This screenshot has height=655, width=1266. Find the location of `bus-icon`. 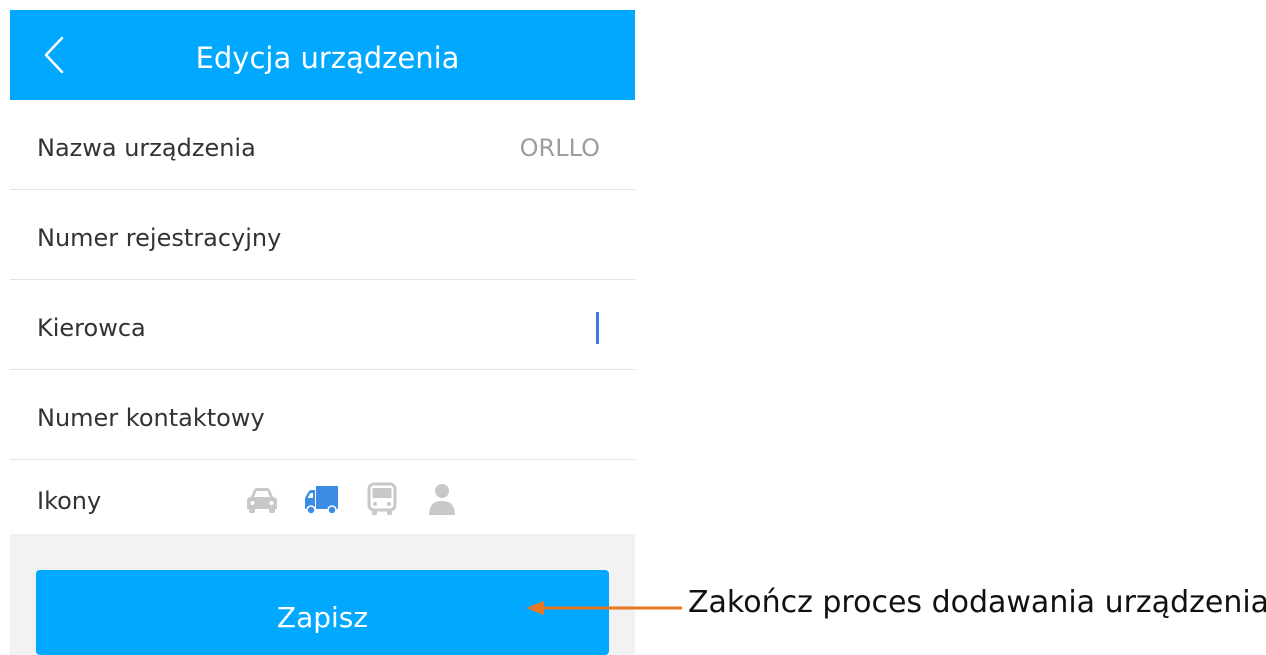

bus-icon is located at coordinates (382, 500).